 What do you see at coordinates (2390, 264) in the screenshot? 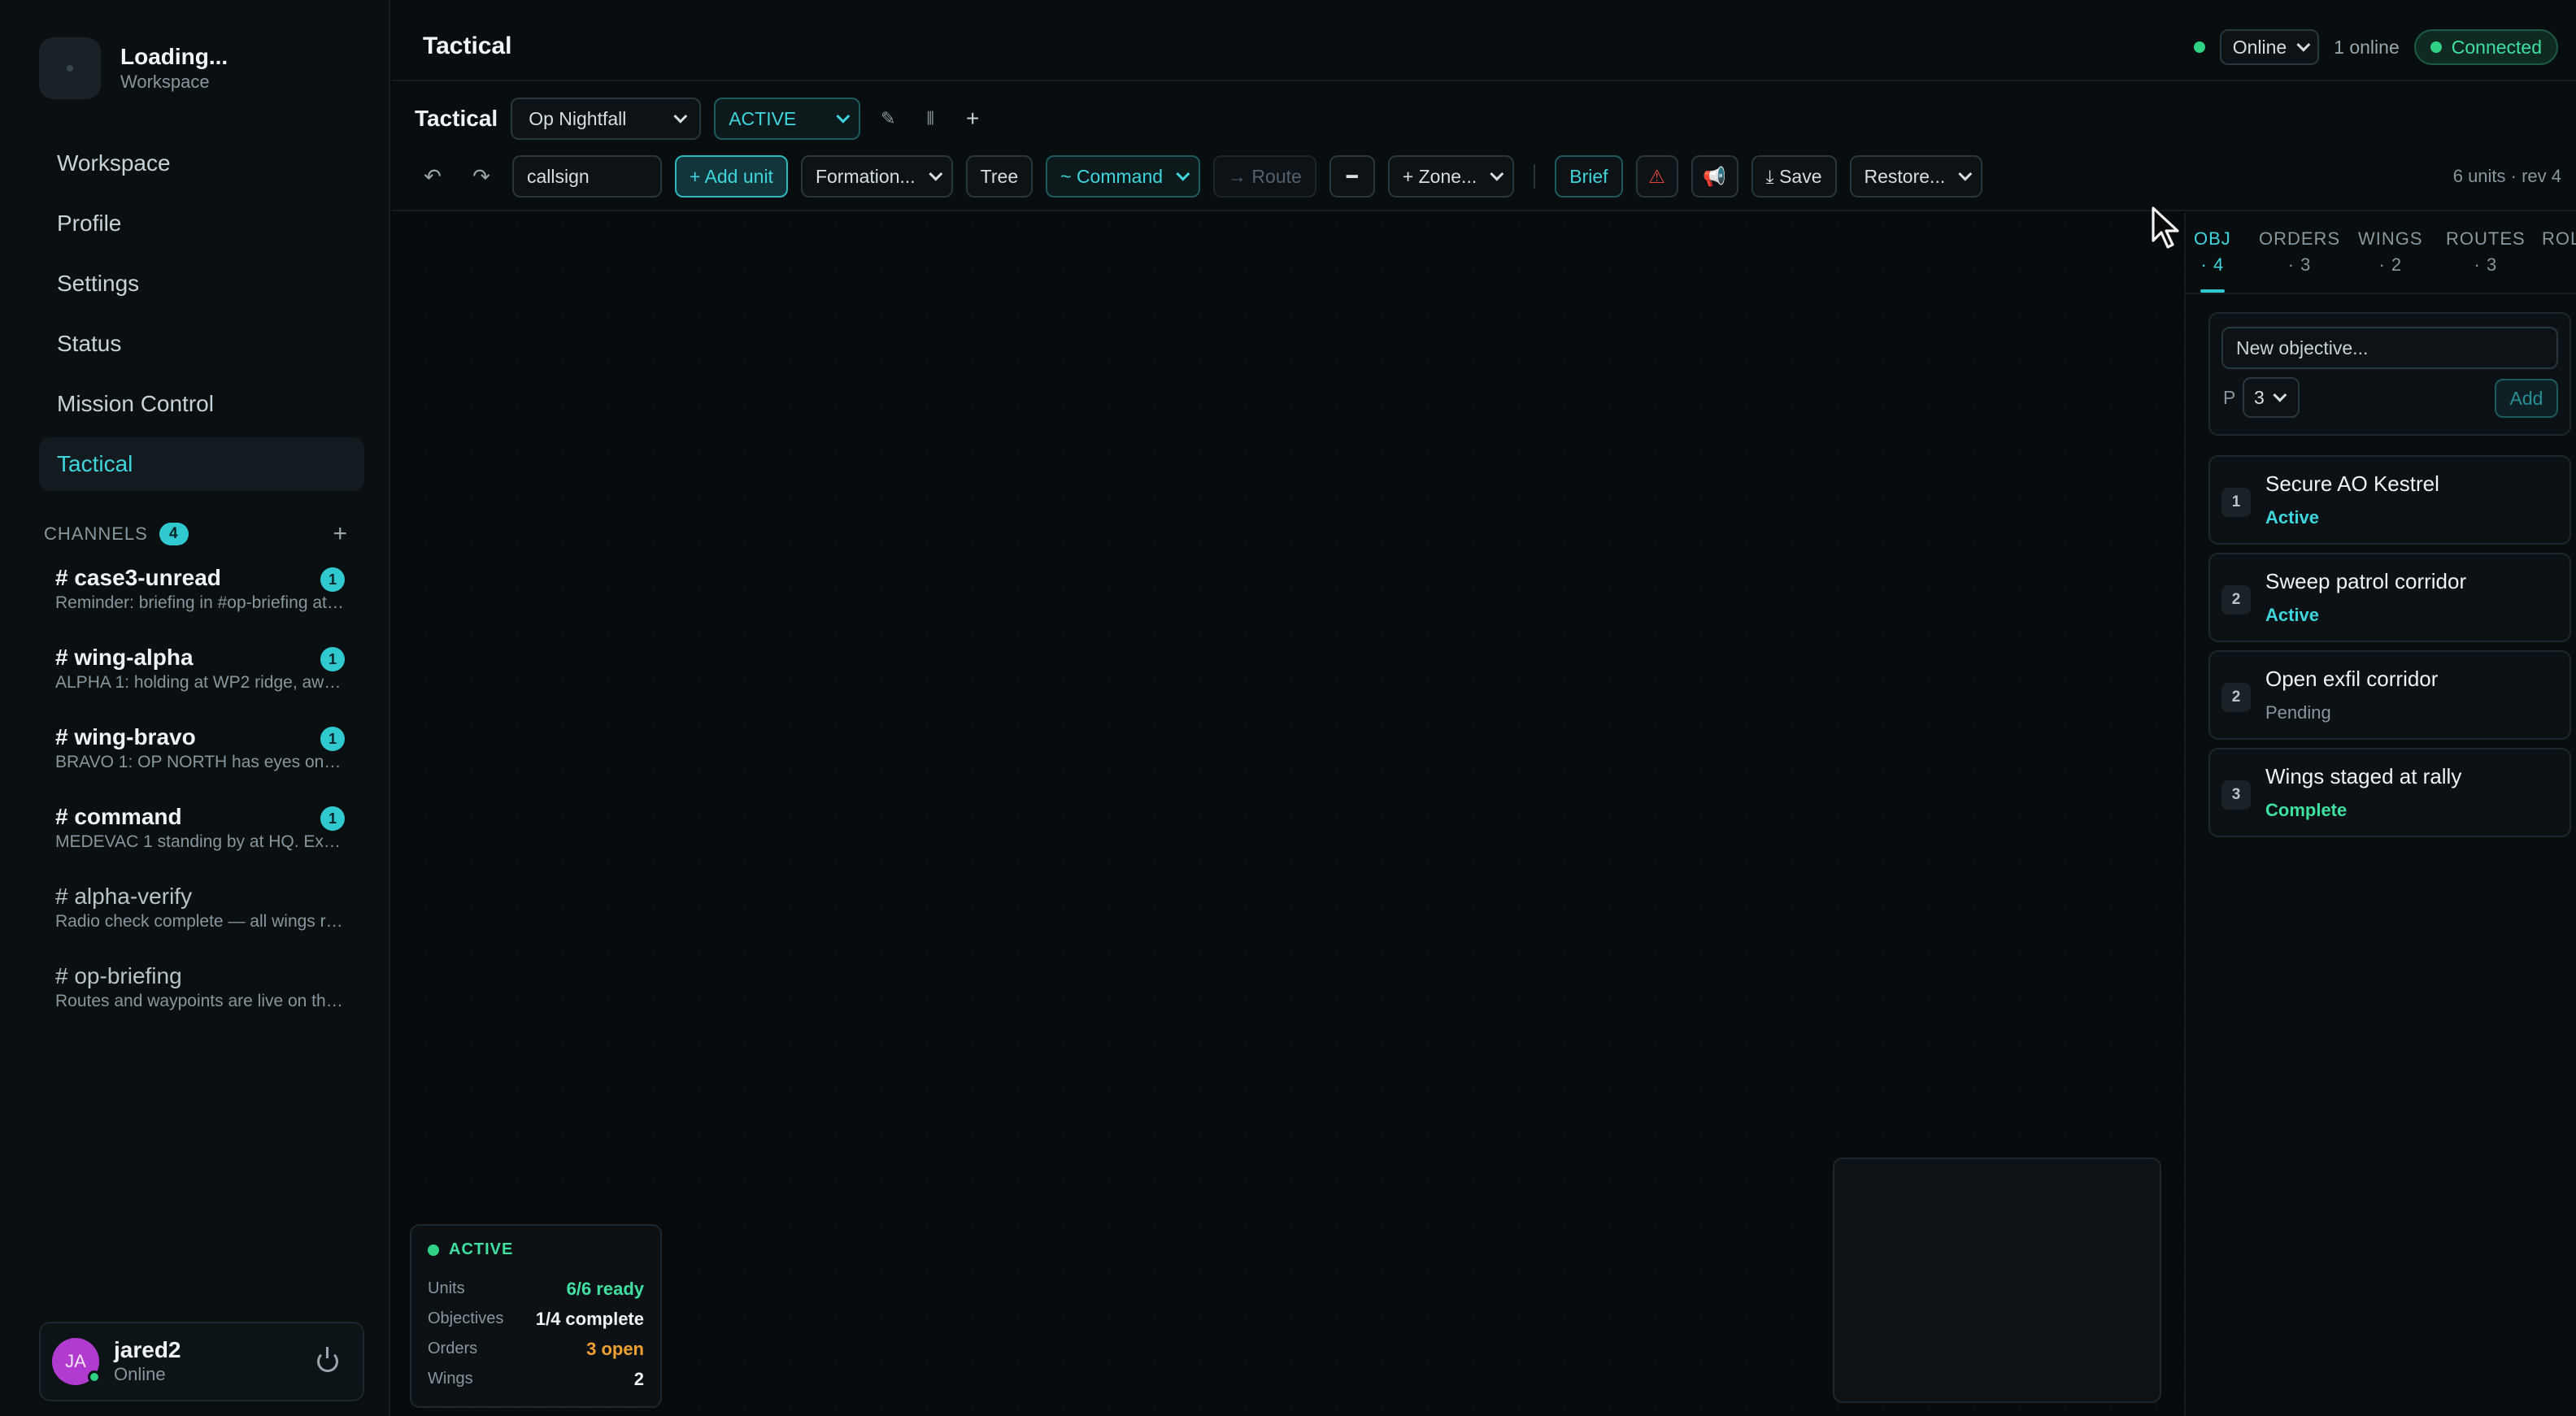
I see `tab-count: · 2` at bounding box center [2390, 264].